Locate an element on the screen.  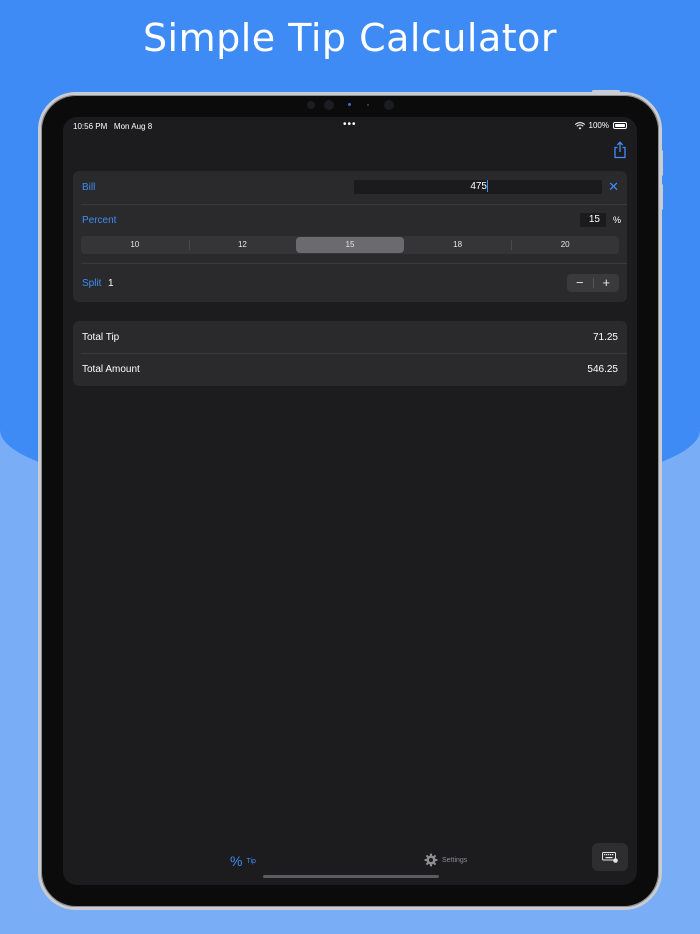
percent-option: 10 is located at coordinates (135, 245).